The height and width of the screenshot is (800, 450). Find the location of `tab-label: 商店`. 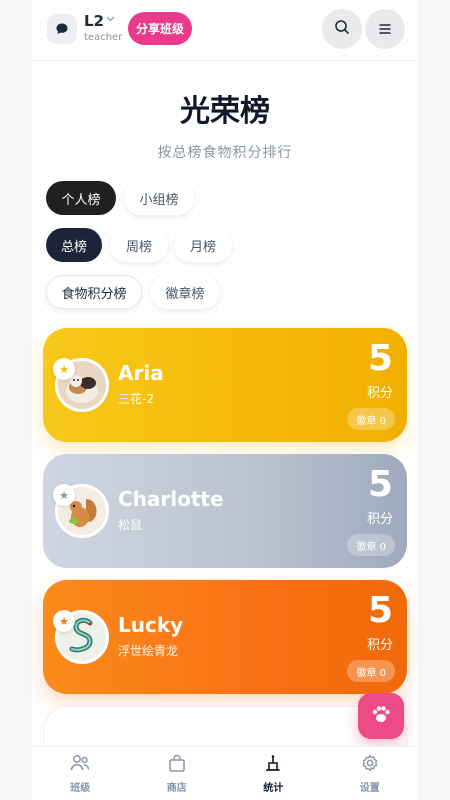

tab-label: 商店 is located at coordinates (176, 788).